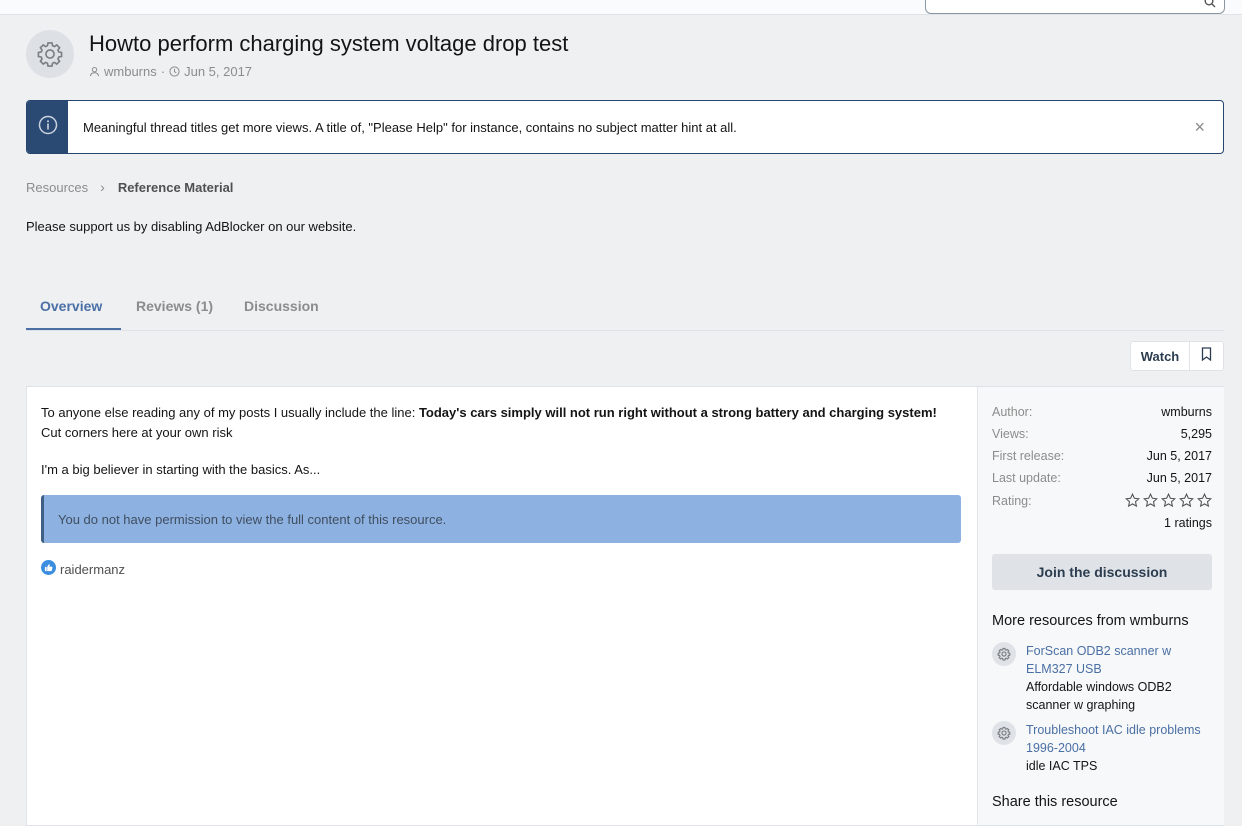  Describe the element at coordinates (1102, 456) in the screenshot. I see `info-first-release: First release: Jun 5, 2017` at that location.